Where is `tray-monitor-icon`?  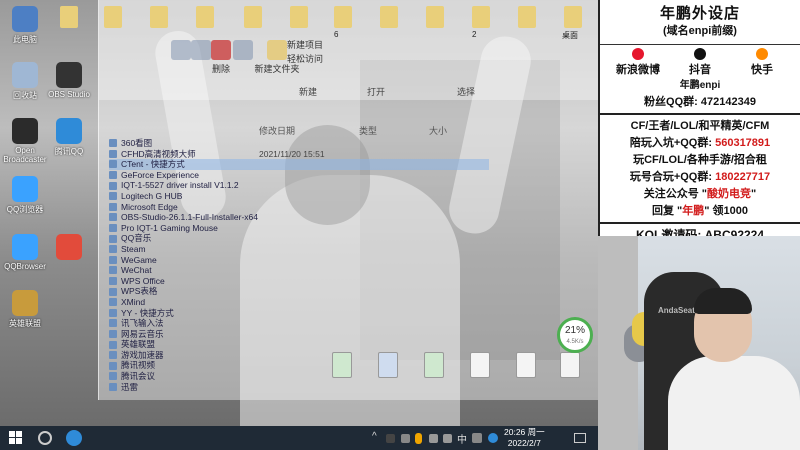 tray-monitor-icon is located at coordinates (405, 438).